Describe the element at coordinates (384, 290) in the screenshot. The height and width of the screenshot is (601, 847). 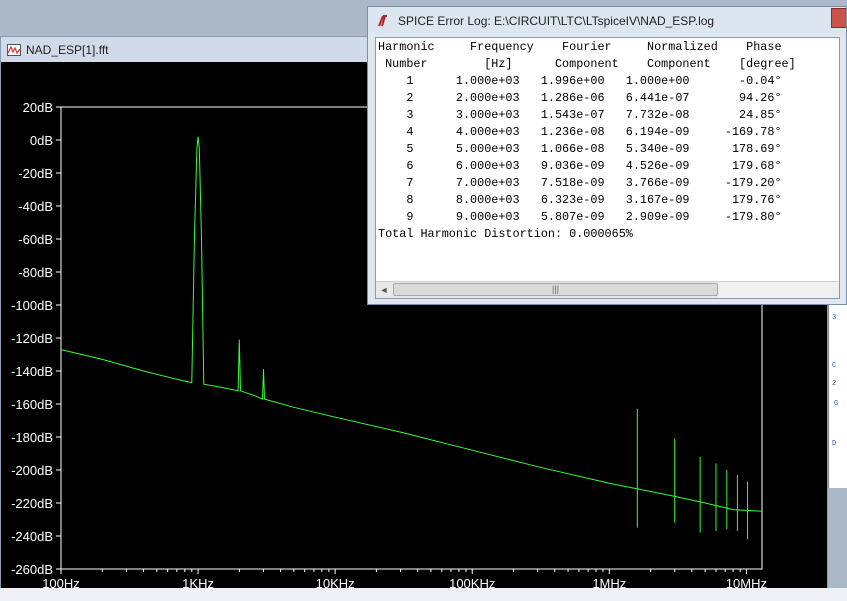
I see `scroll-left-arrow-icon: ◄` at that location.